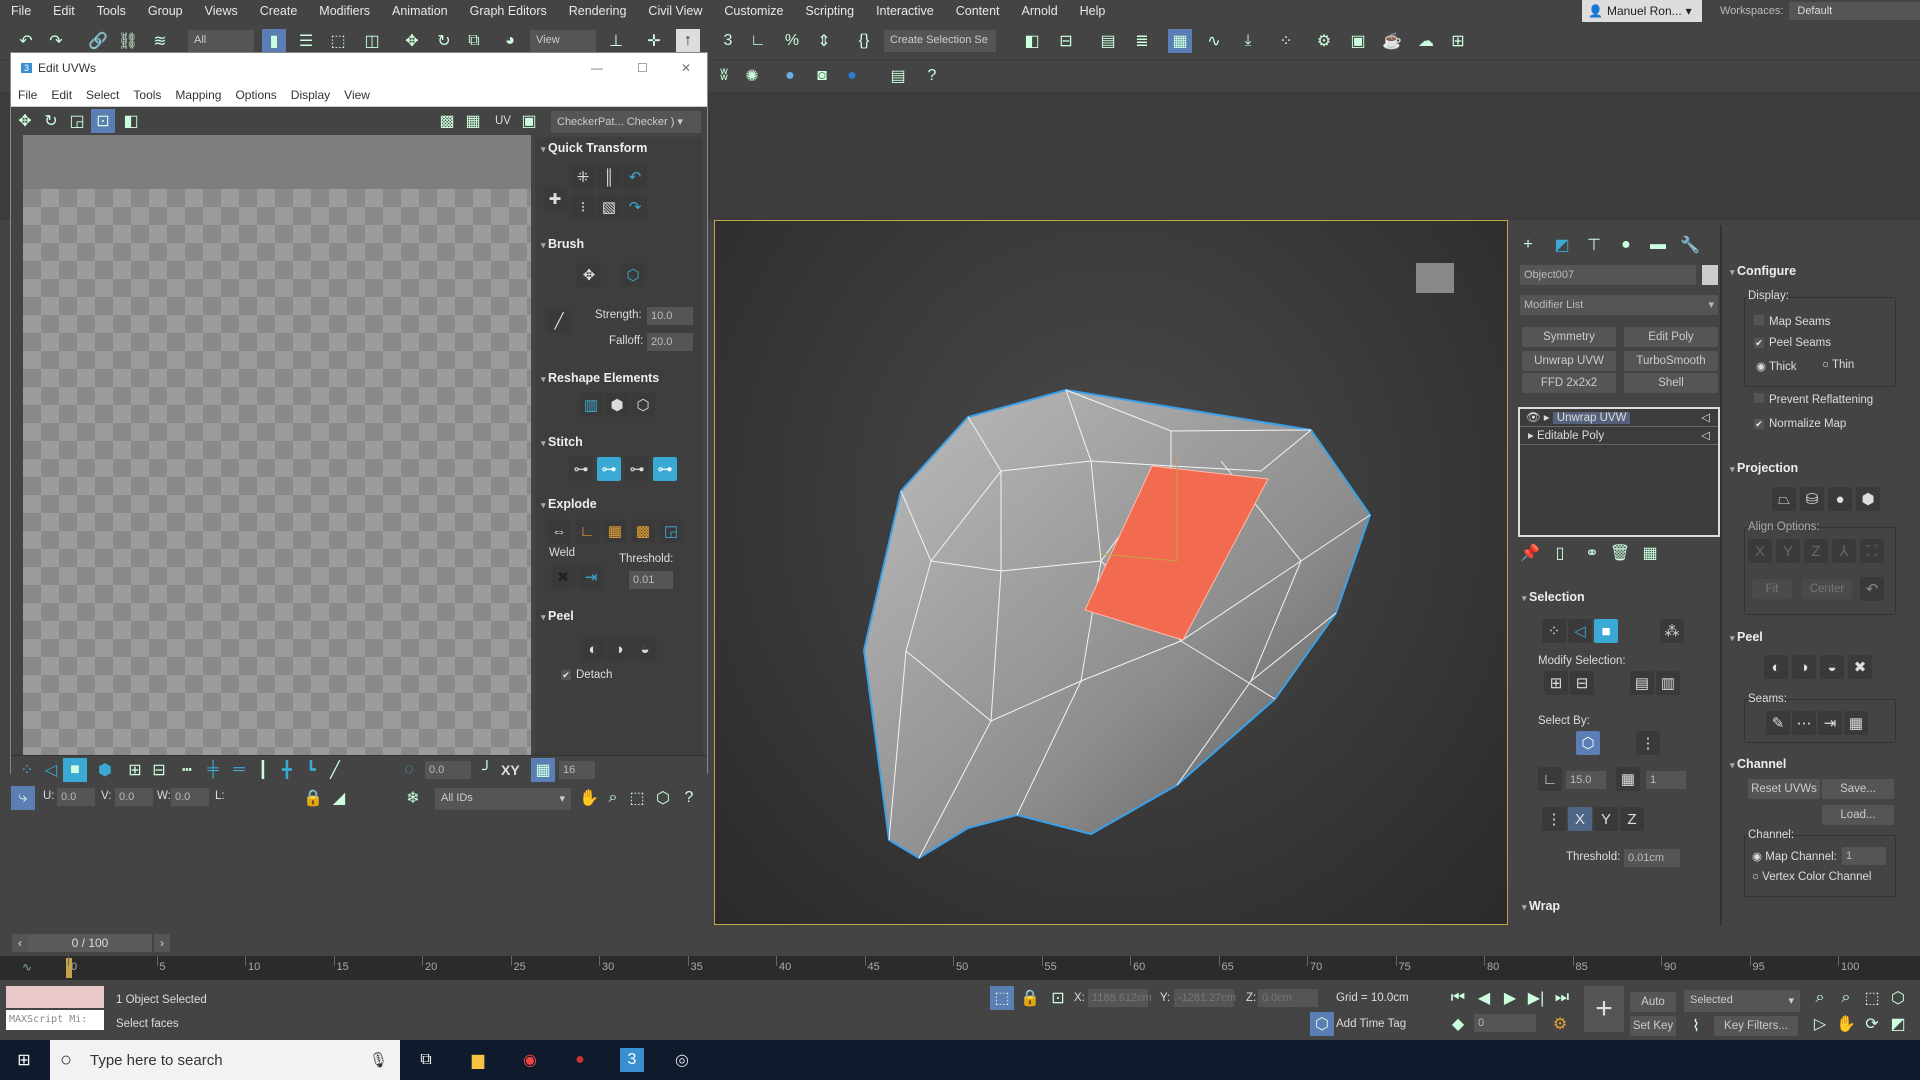 The image size is (1920, 1080). Describe the element at coordinates (103, 121) in the screenshot. I see `freeform-icon: ⊡` at that location.